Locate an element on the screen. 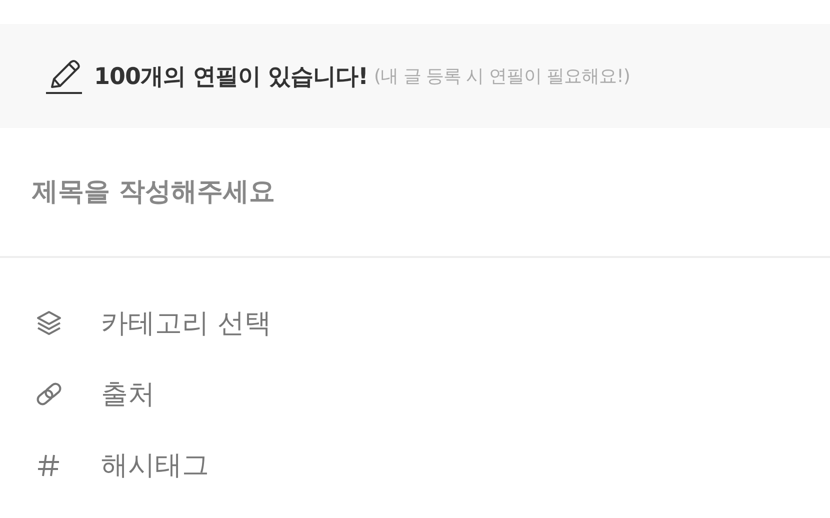 The height and width of the screenshot is (518, 830). pencil-icon is located at coordinates (64, 77).